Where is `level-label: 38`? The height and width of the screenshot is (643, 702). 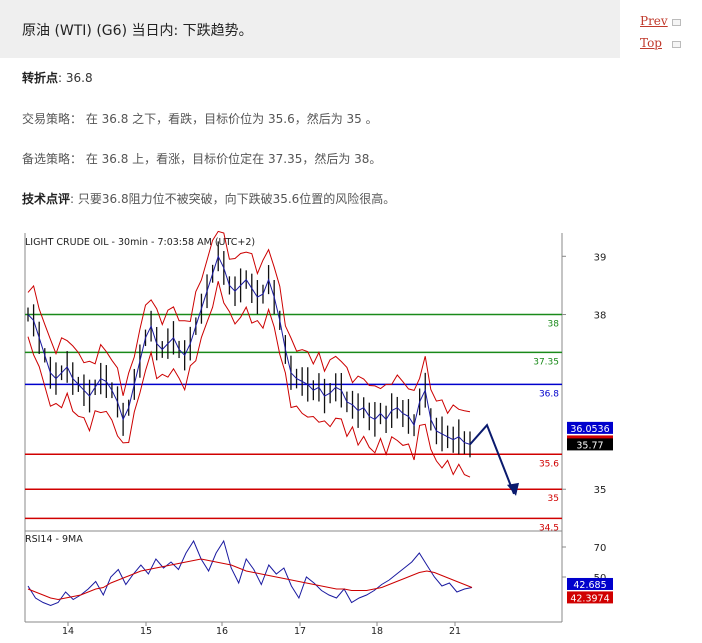
level-label: 38 is located at coordinates (554, 325).